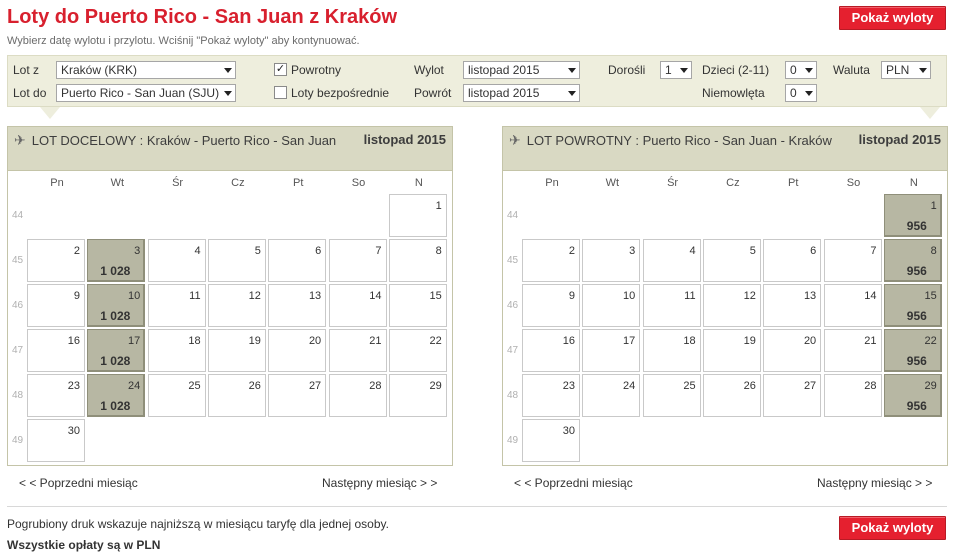 This screenshot has width=957, height=554. Describe the element at coordinates (611, 395) in the screenshot. I see `calendar-day: 24` at that location.